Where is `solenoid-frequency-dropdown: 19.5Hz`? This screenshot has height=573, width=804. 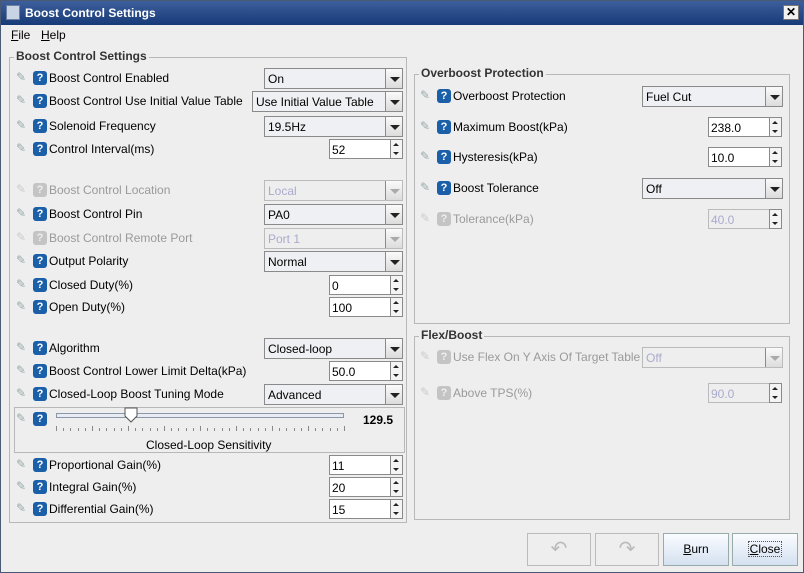 solenoid-frequency-dropdown: 19.5Hz is located at coordinates (333, 126).